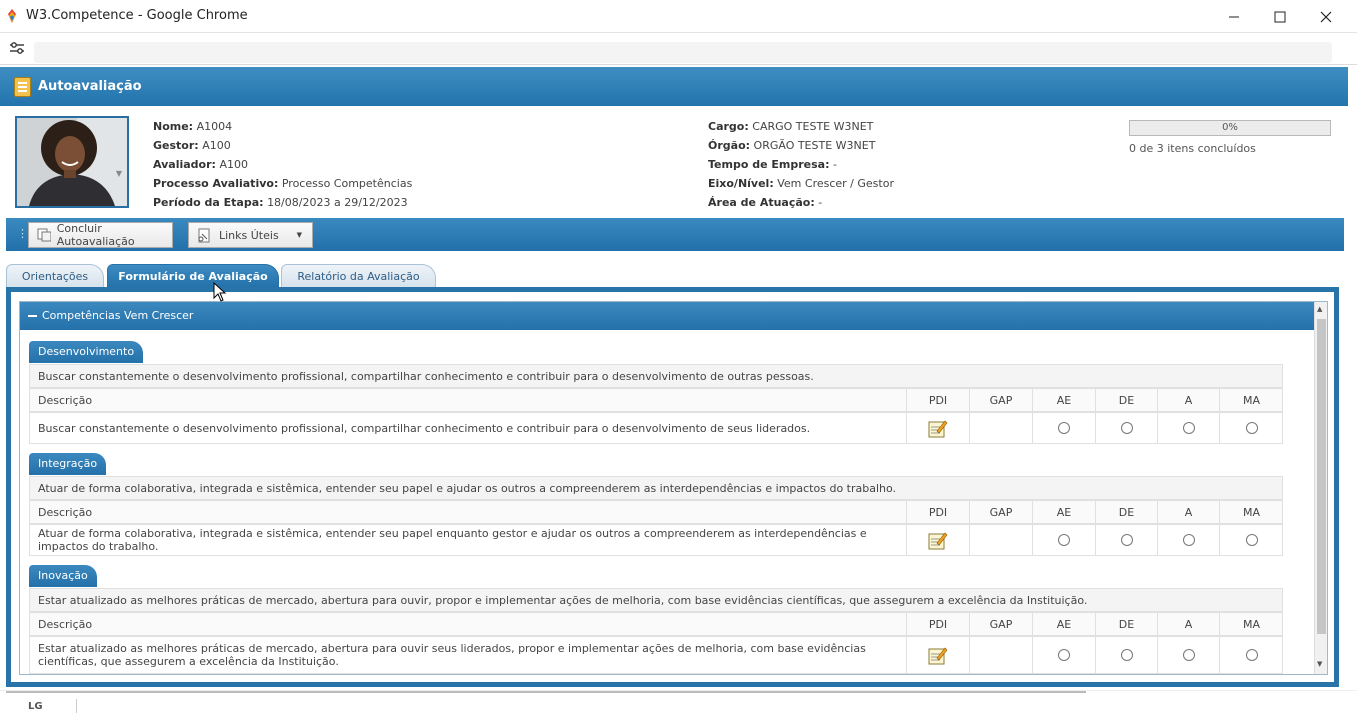 The height and width of the screenshot is (720, 1357). I want to click on info-value: A100, so click(233, 164).